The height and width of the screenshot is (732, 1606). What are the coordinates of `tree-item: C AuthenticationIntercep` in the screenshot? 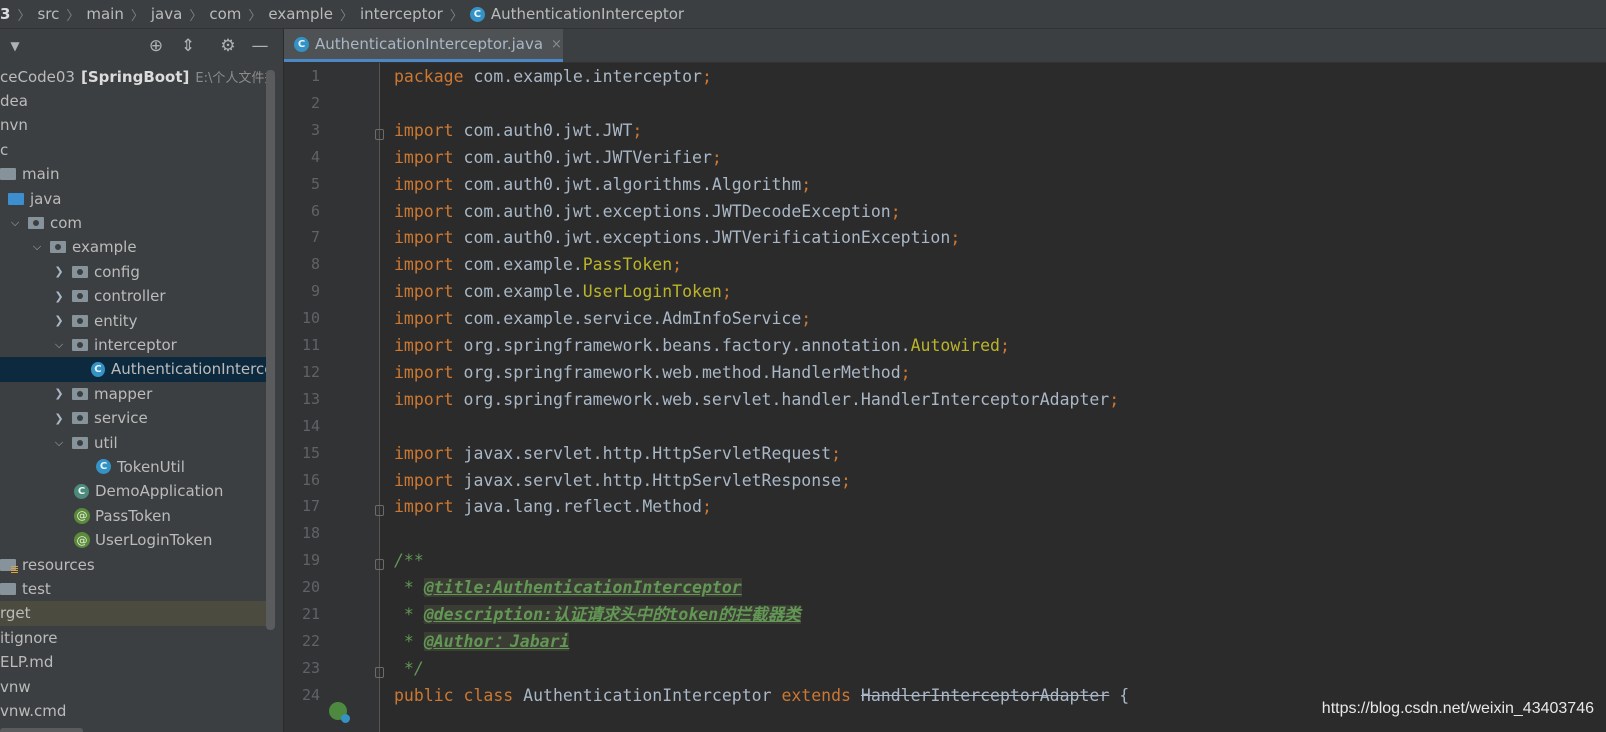 It's located at (135, 369).